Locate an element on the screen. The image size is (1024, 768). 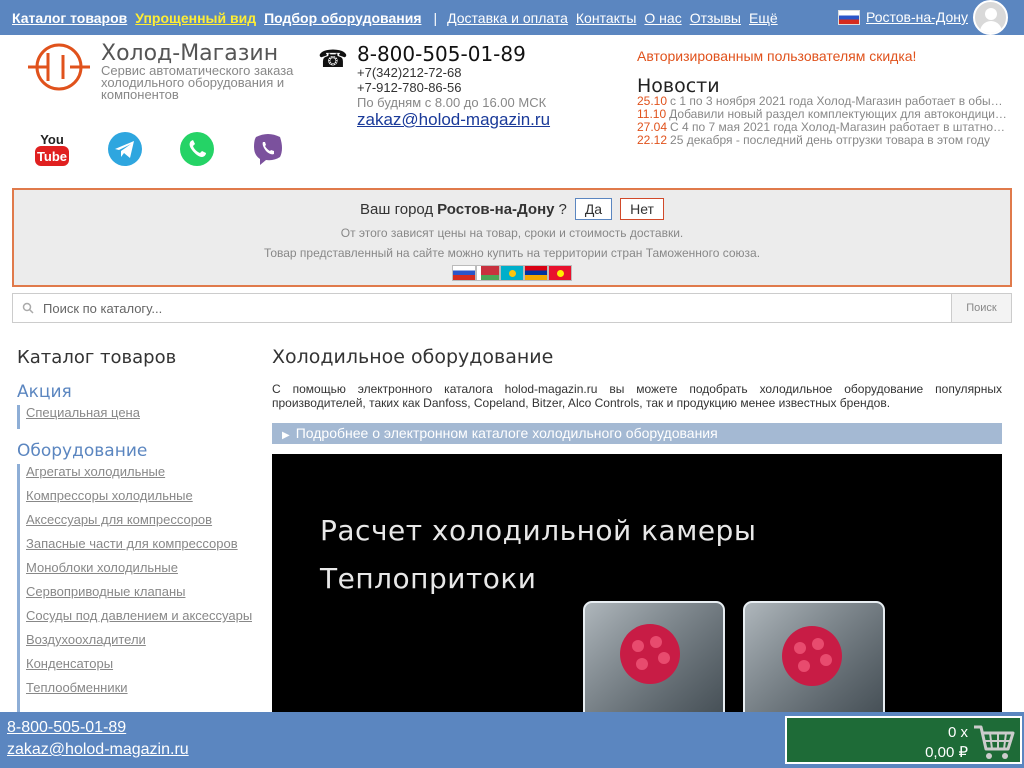
holod-logo-icon is located at coordinates (59, 67).